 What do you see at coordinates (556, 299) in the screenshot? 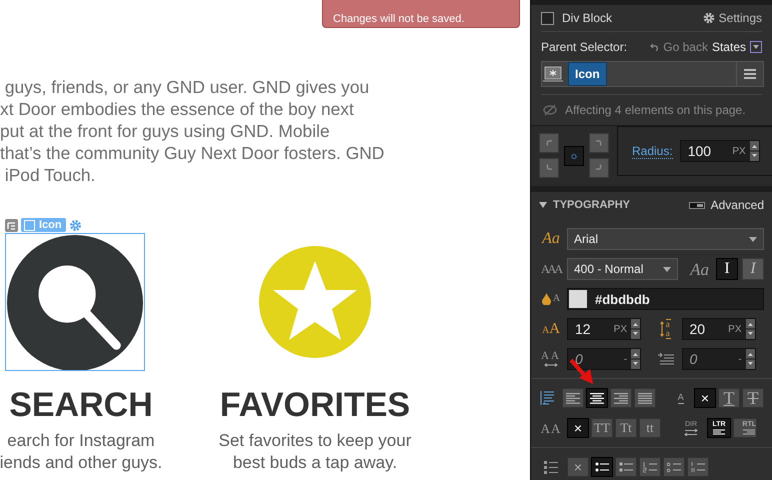
I see `text-color-icon: A` at bounding box center [556, 299].